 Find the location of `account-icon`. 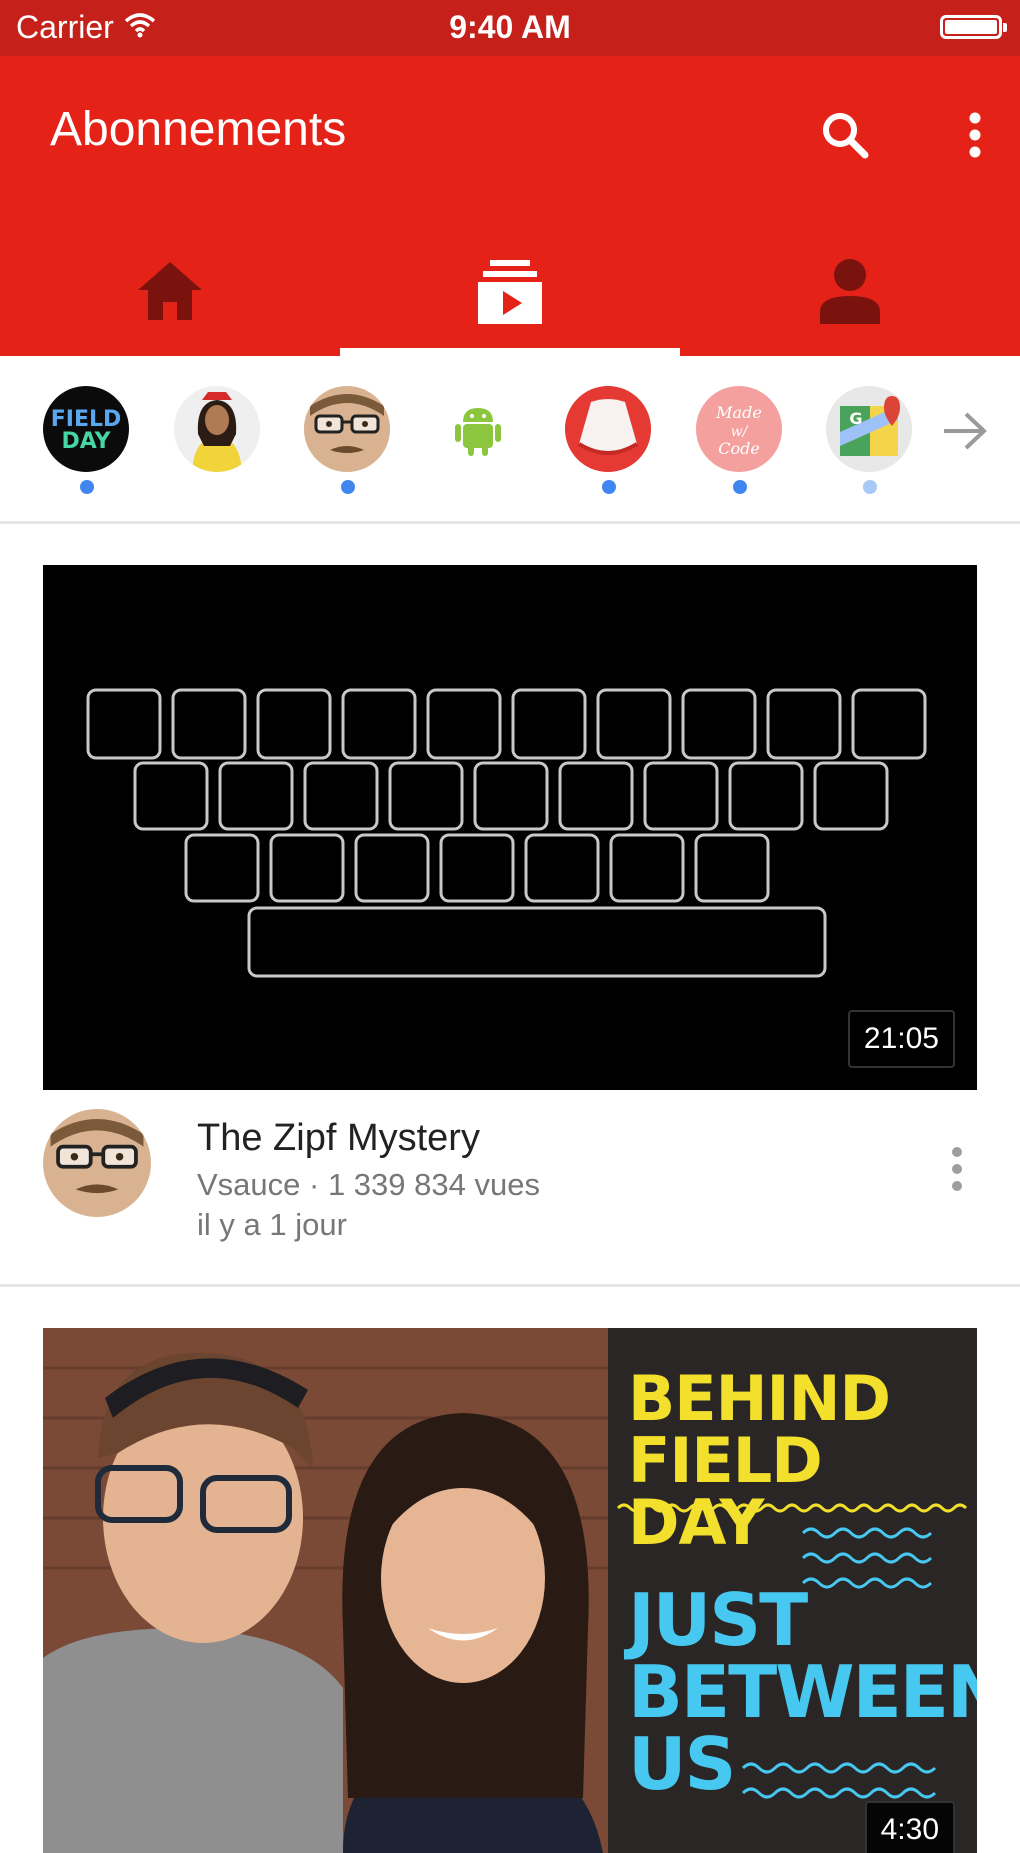

account-icon is located at coordinates (850, 291).